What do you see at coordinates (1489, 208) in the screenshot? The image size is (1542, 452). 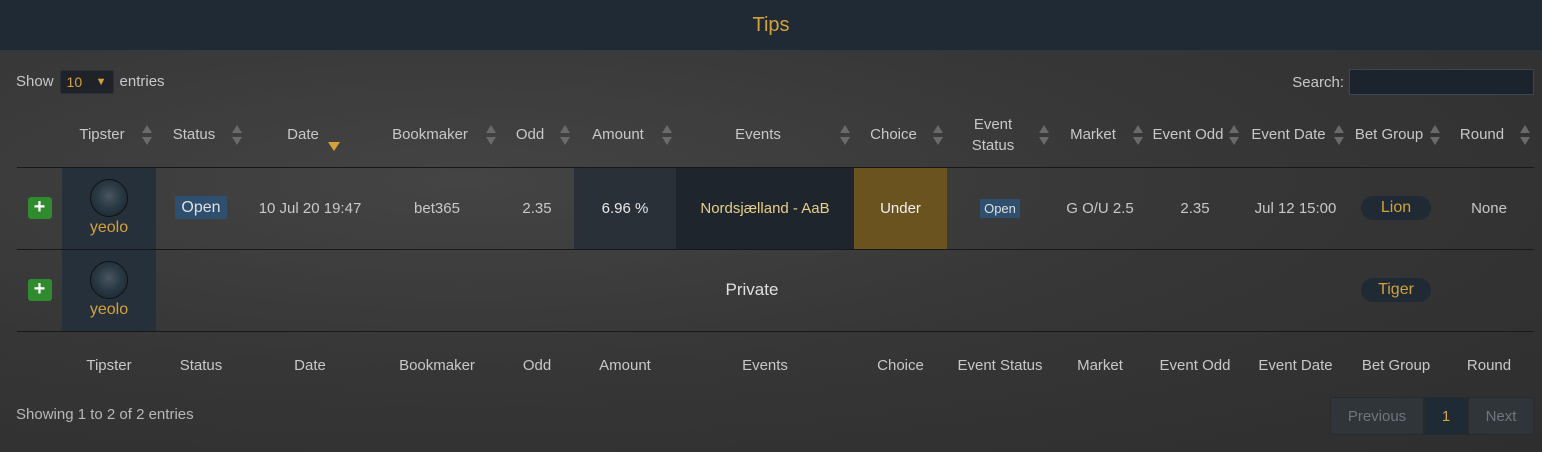 I see `round-cell: None` at bounding box center [1489, 208].